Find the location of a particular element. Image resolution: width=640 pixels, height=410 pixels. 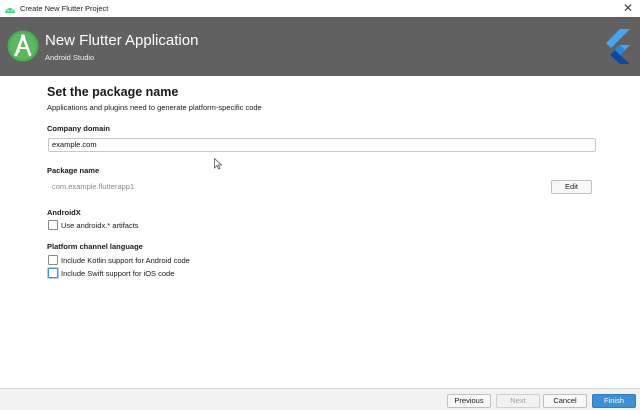

mouse-cursor-icon is located at coordinates (218, 164).